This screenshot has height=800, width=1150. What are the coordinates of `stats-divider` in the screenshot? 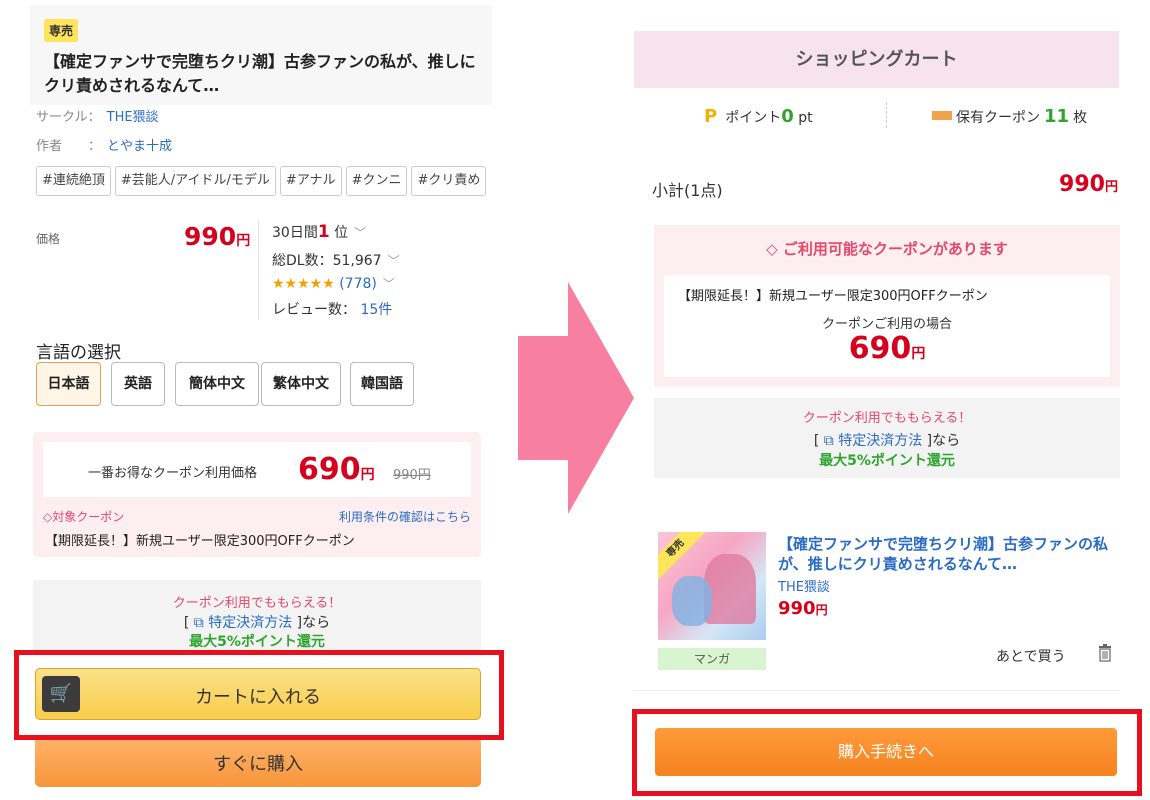 It's located at (258, 270).